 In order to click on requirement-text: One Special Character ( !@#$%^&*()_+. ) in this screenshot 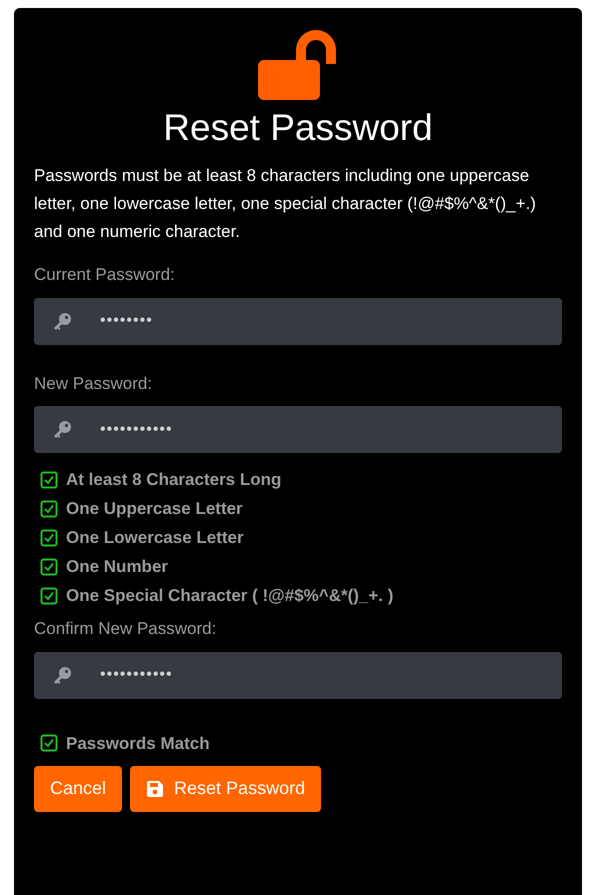, I will do `click(230, 596)`.